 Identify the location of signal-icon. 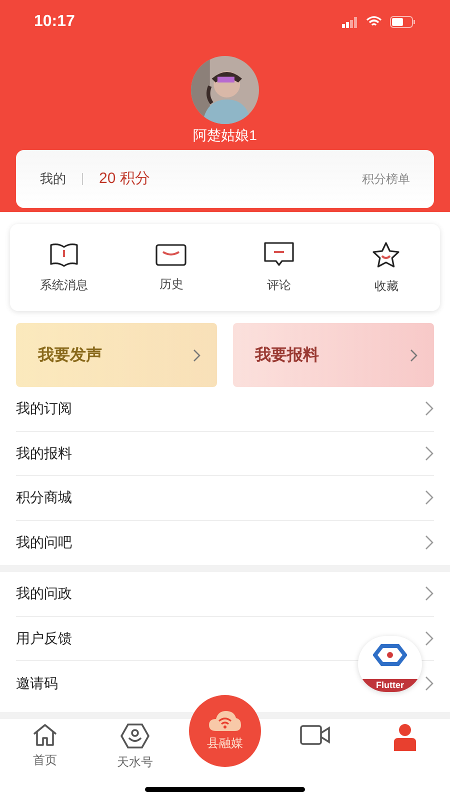
(350, 22).